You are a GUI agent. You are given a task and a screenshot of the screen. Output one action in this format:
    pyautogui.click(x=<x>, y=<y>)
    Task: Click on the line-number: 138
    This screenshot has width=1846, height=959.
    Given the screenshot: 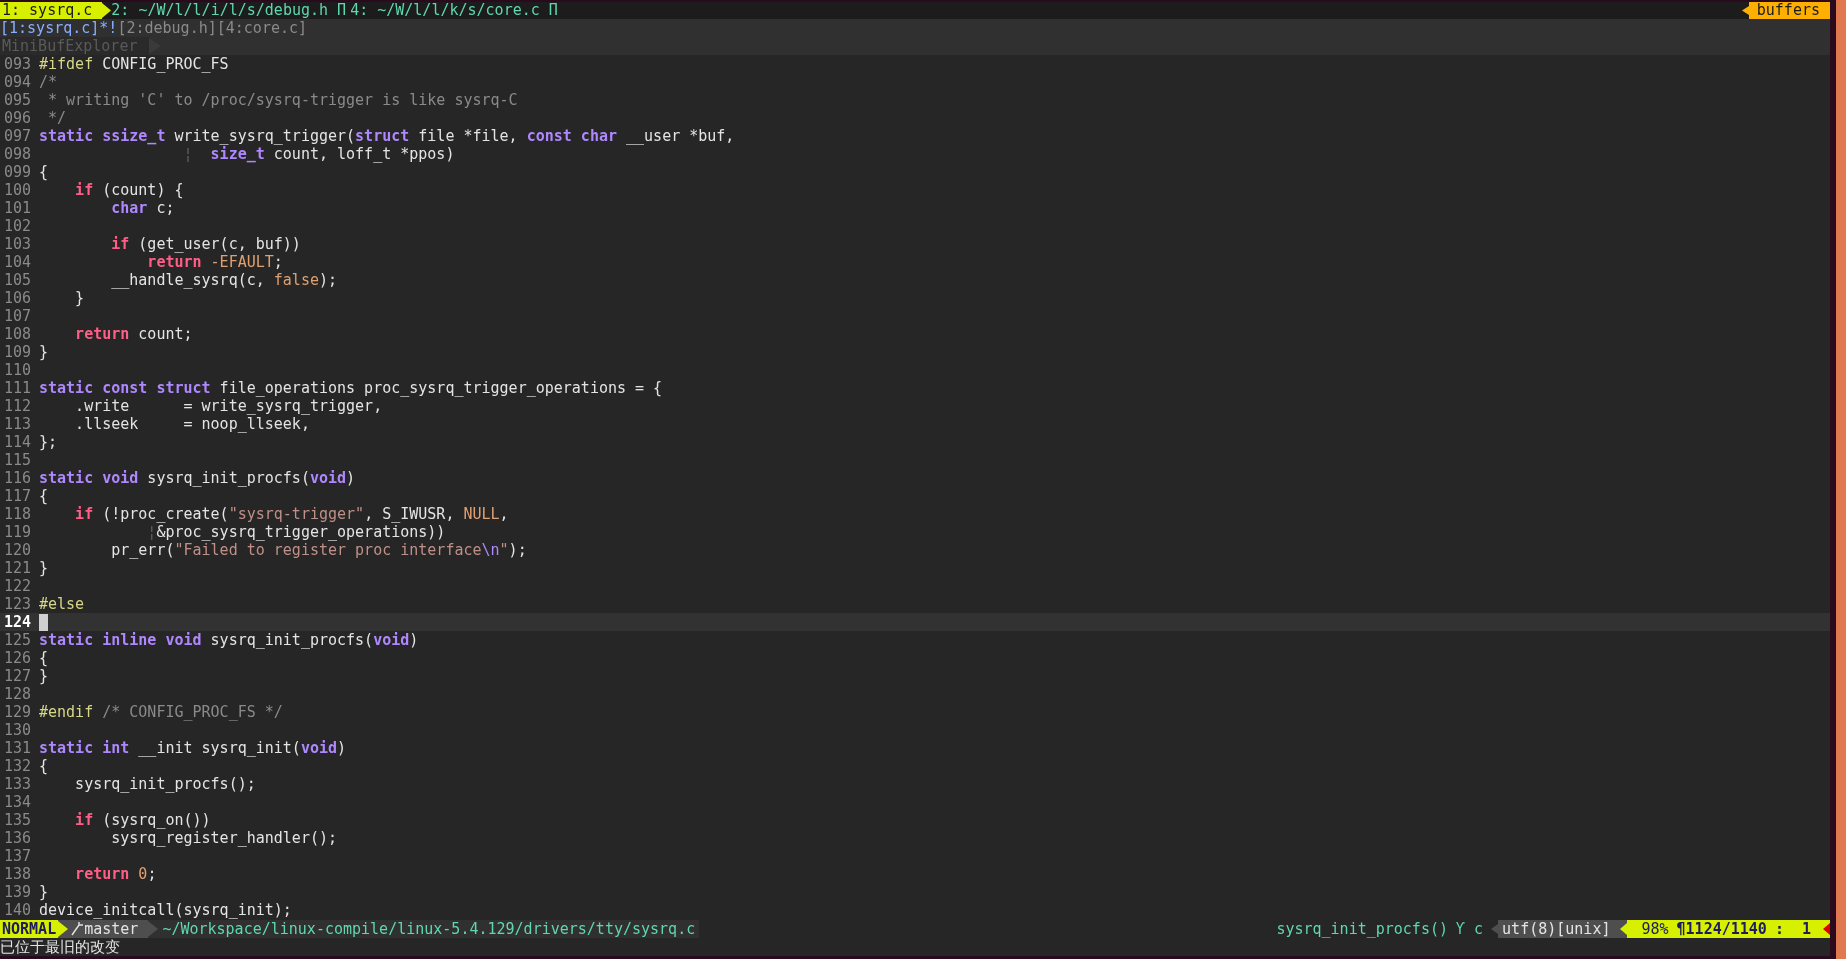 What is the action you would take?
    pyautogui.click(x=16, y=874)
    